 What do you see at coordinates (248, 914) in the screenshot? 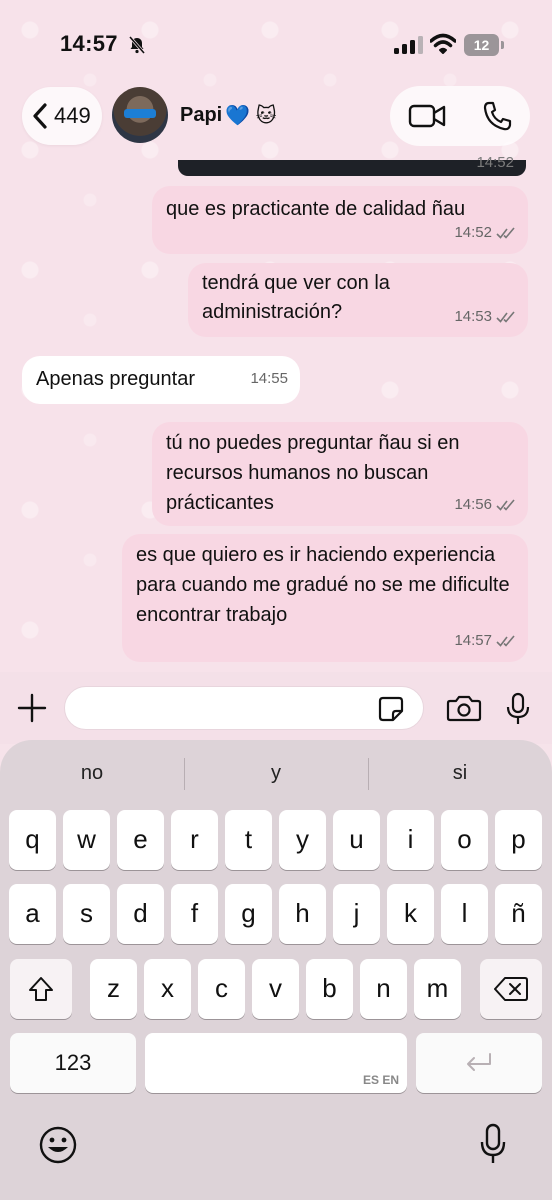
I see `key: g` at bounding box center [248, 914].